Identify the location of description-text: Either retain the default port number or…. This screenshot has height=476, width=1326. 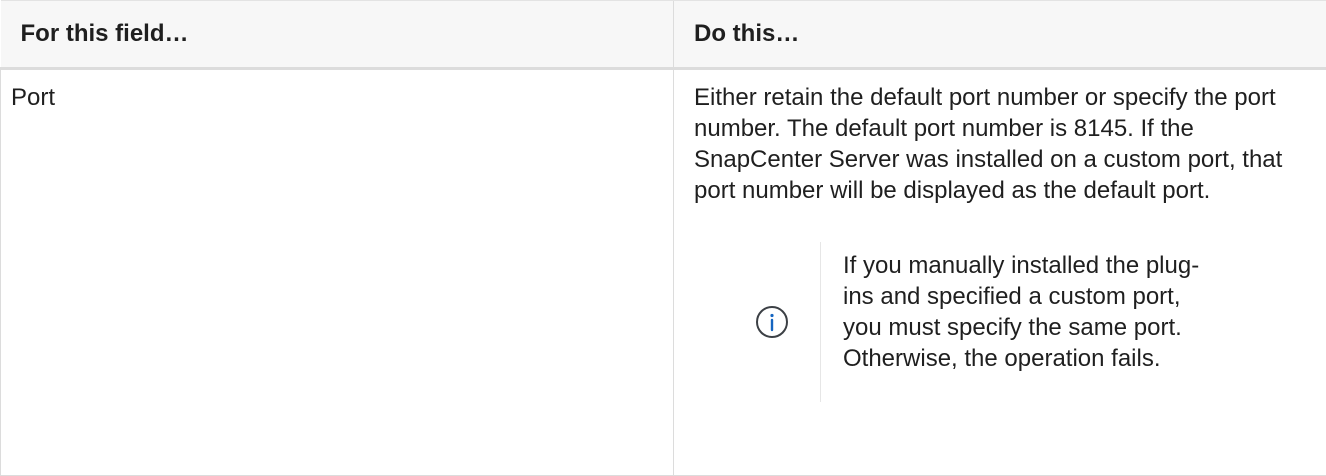
(988, 144).